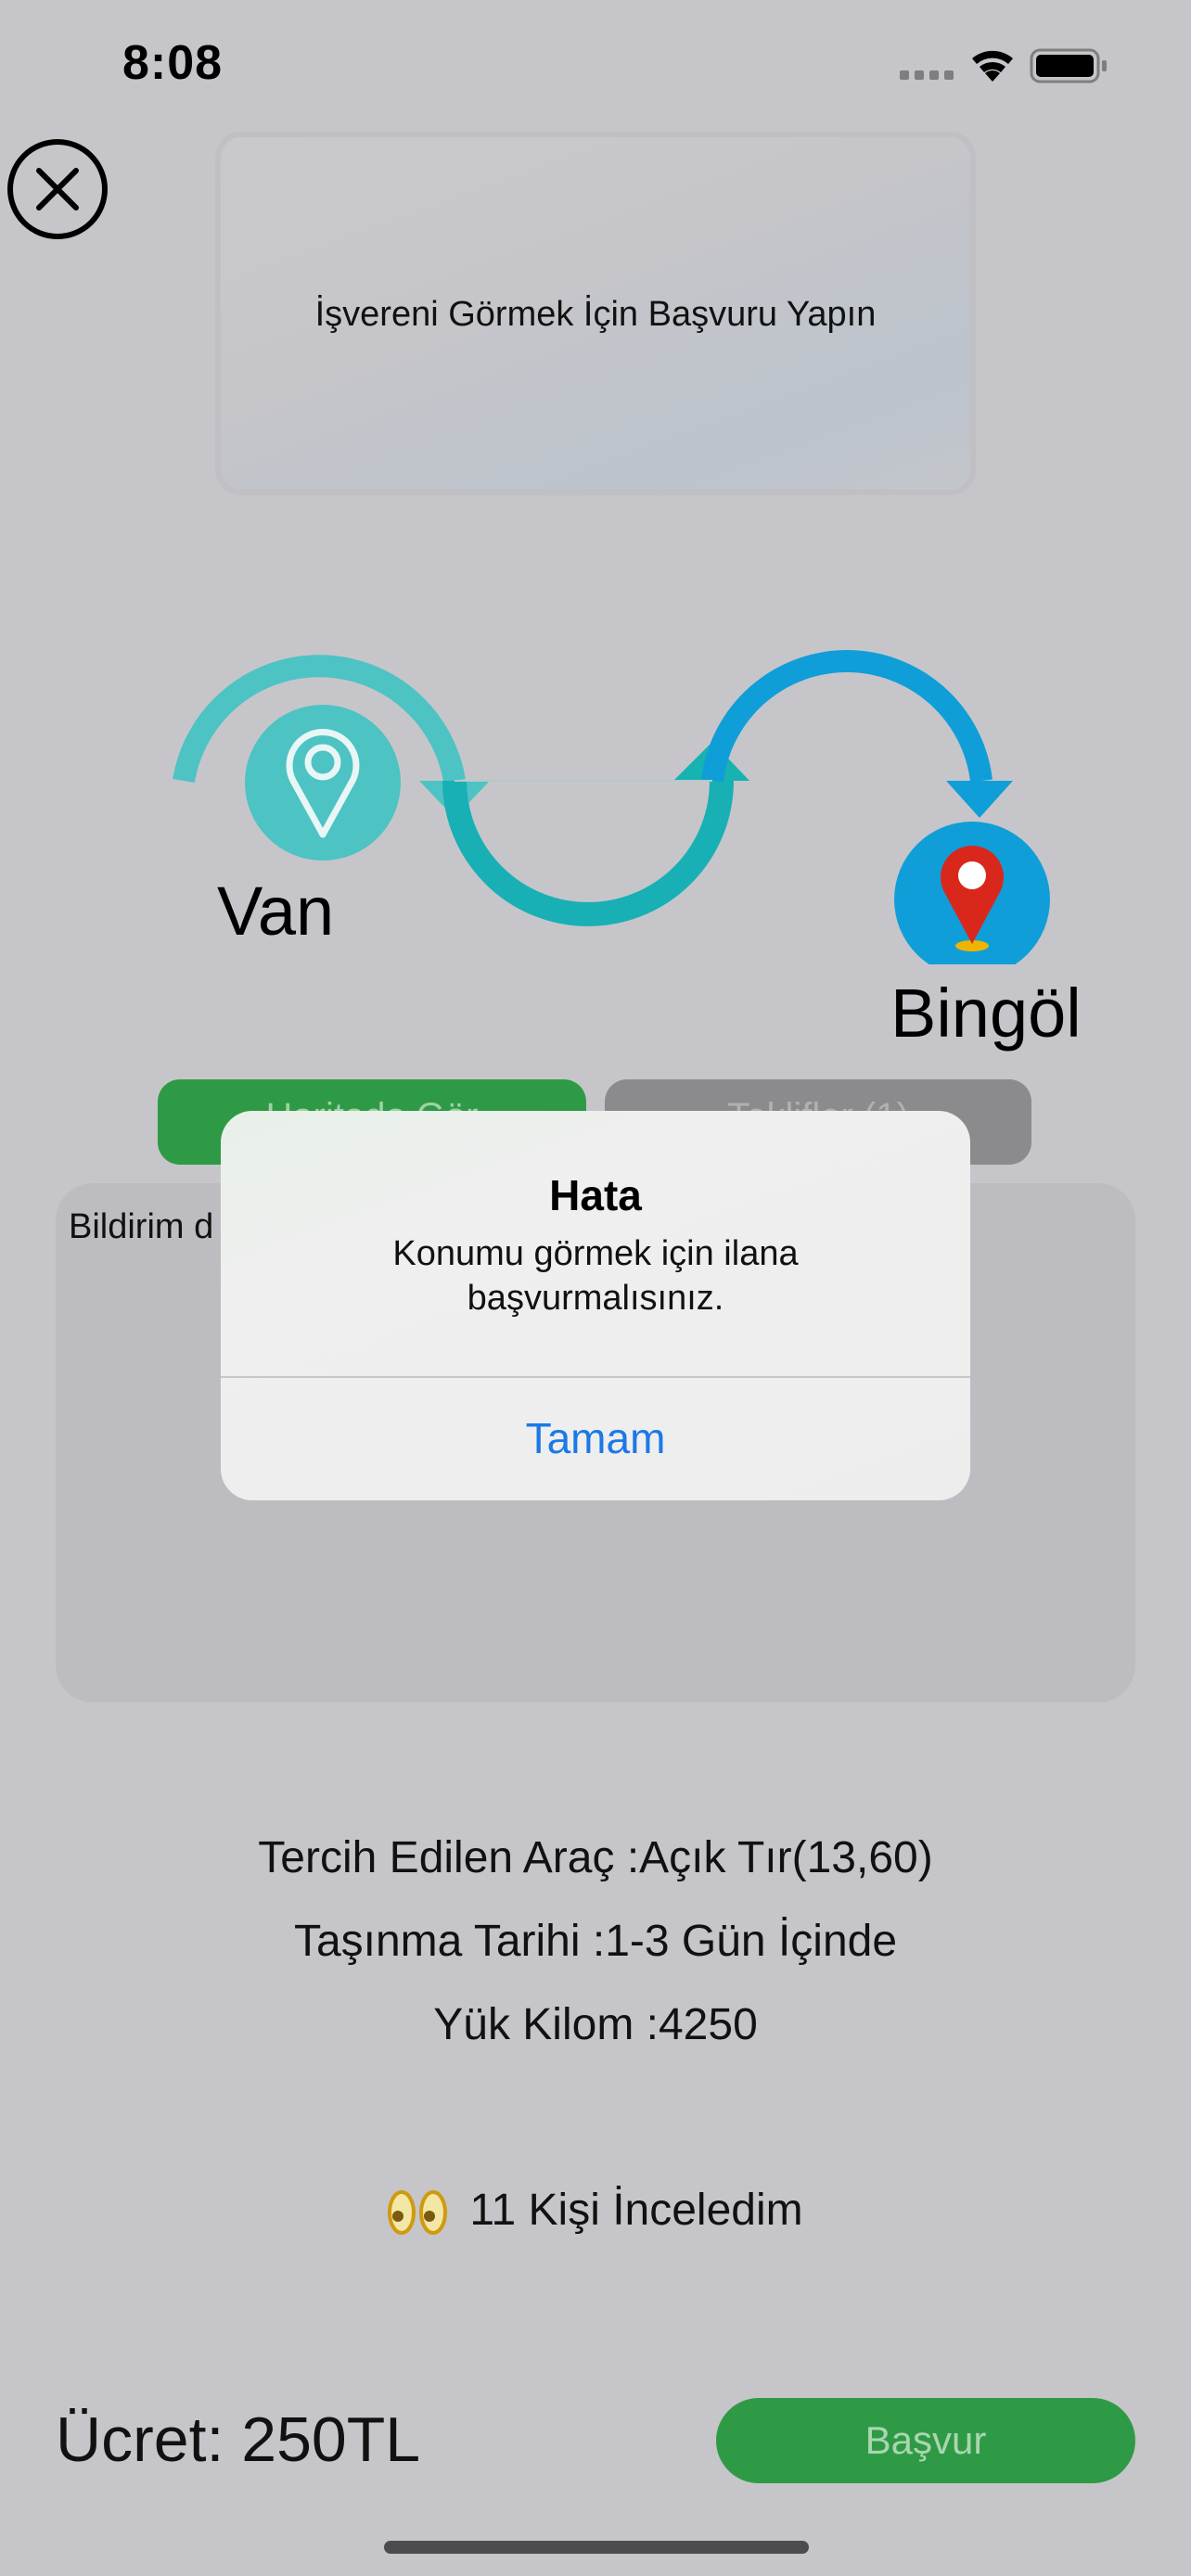 The image size is (1191, 2576). Describe the element at coordinates (588, 853) in the screenshot. I see `route-arc-middle` at that location.